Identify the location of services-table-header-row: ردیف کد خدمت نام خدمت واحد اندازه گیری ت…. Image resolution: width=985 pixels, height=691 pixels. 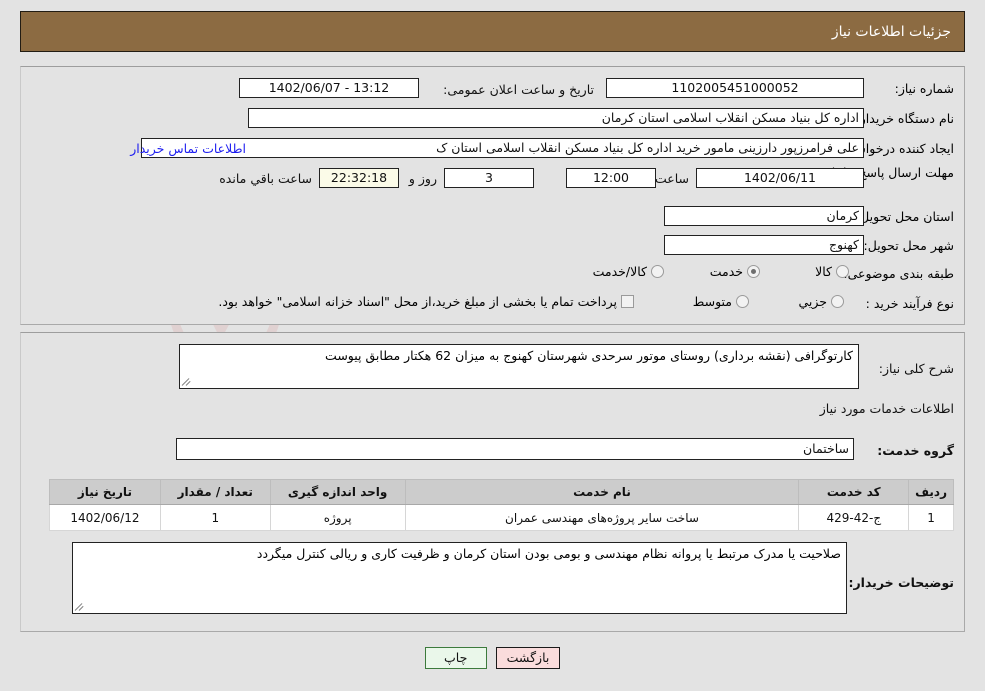
(501, 492).